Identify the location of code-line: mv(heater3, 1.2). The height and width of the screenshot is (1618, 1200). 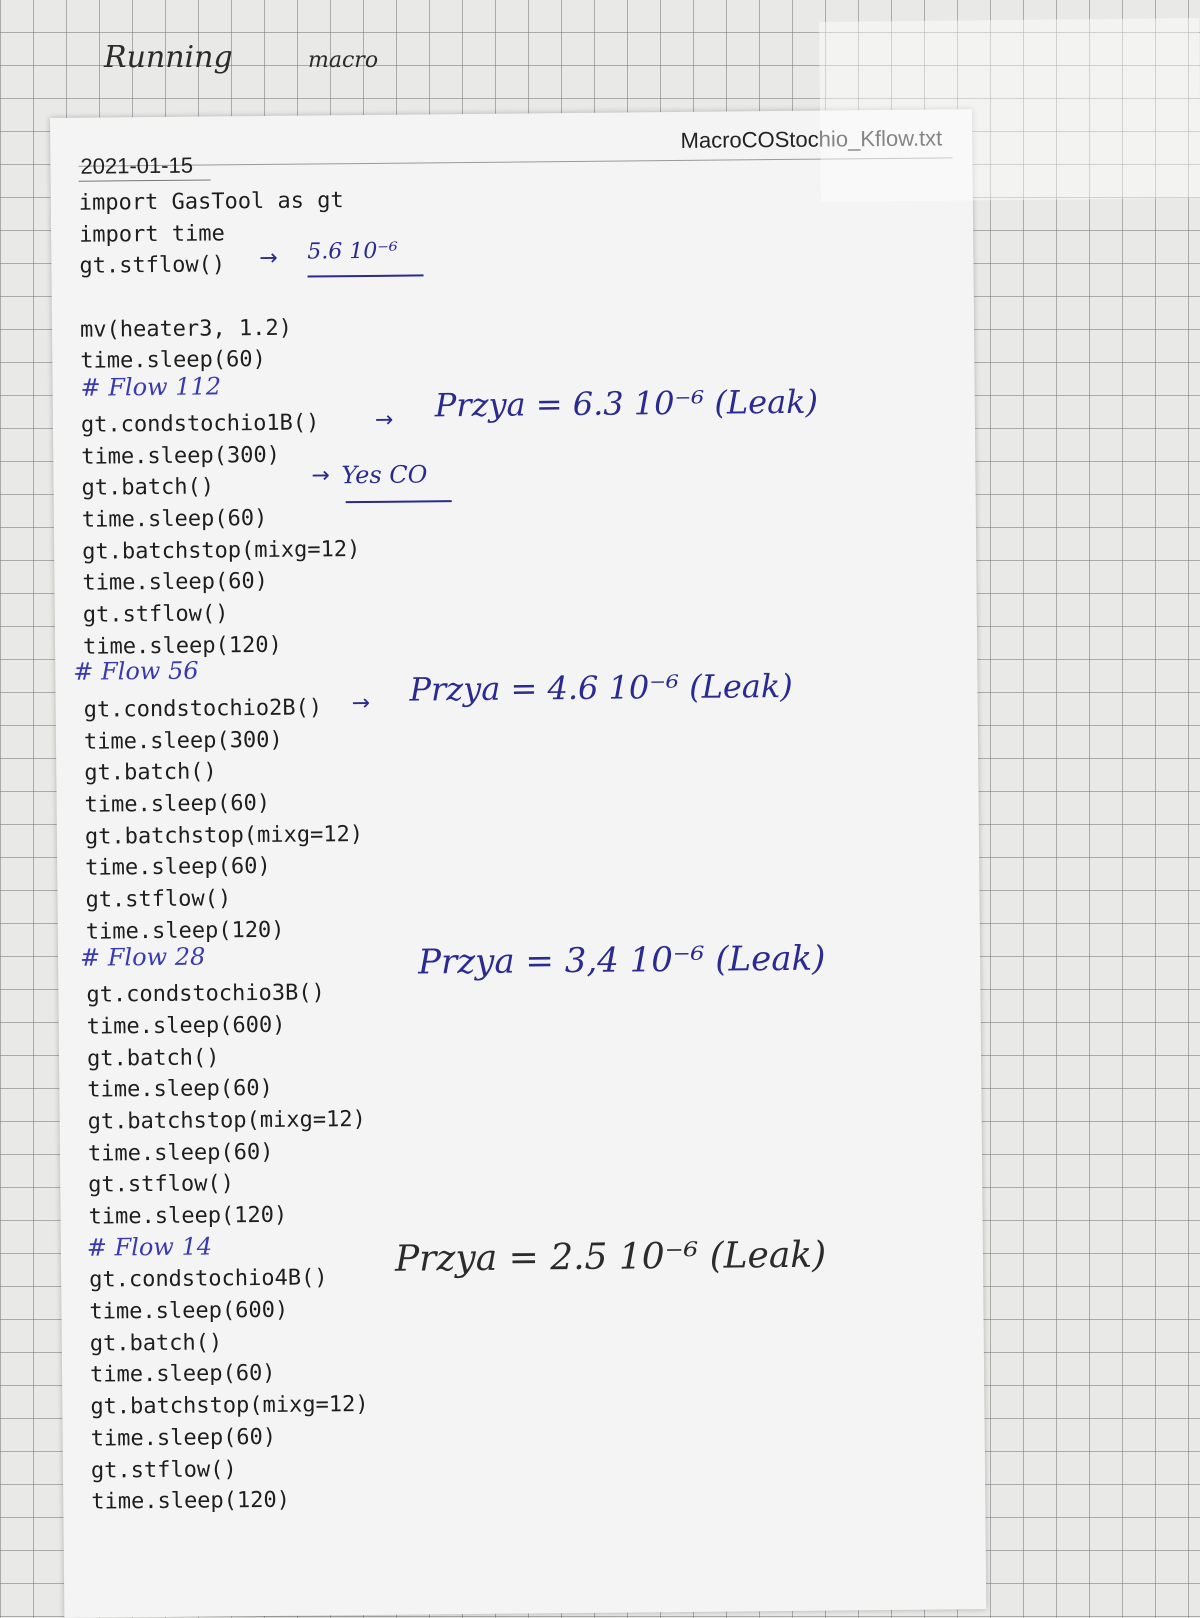
(186, 329).